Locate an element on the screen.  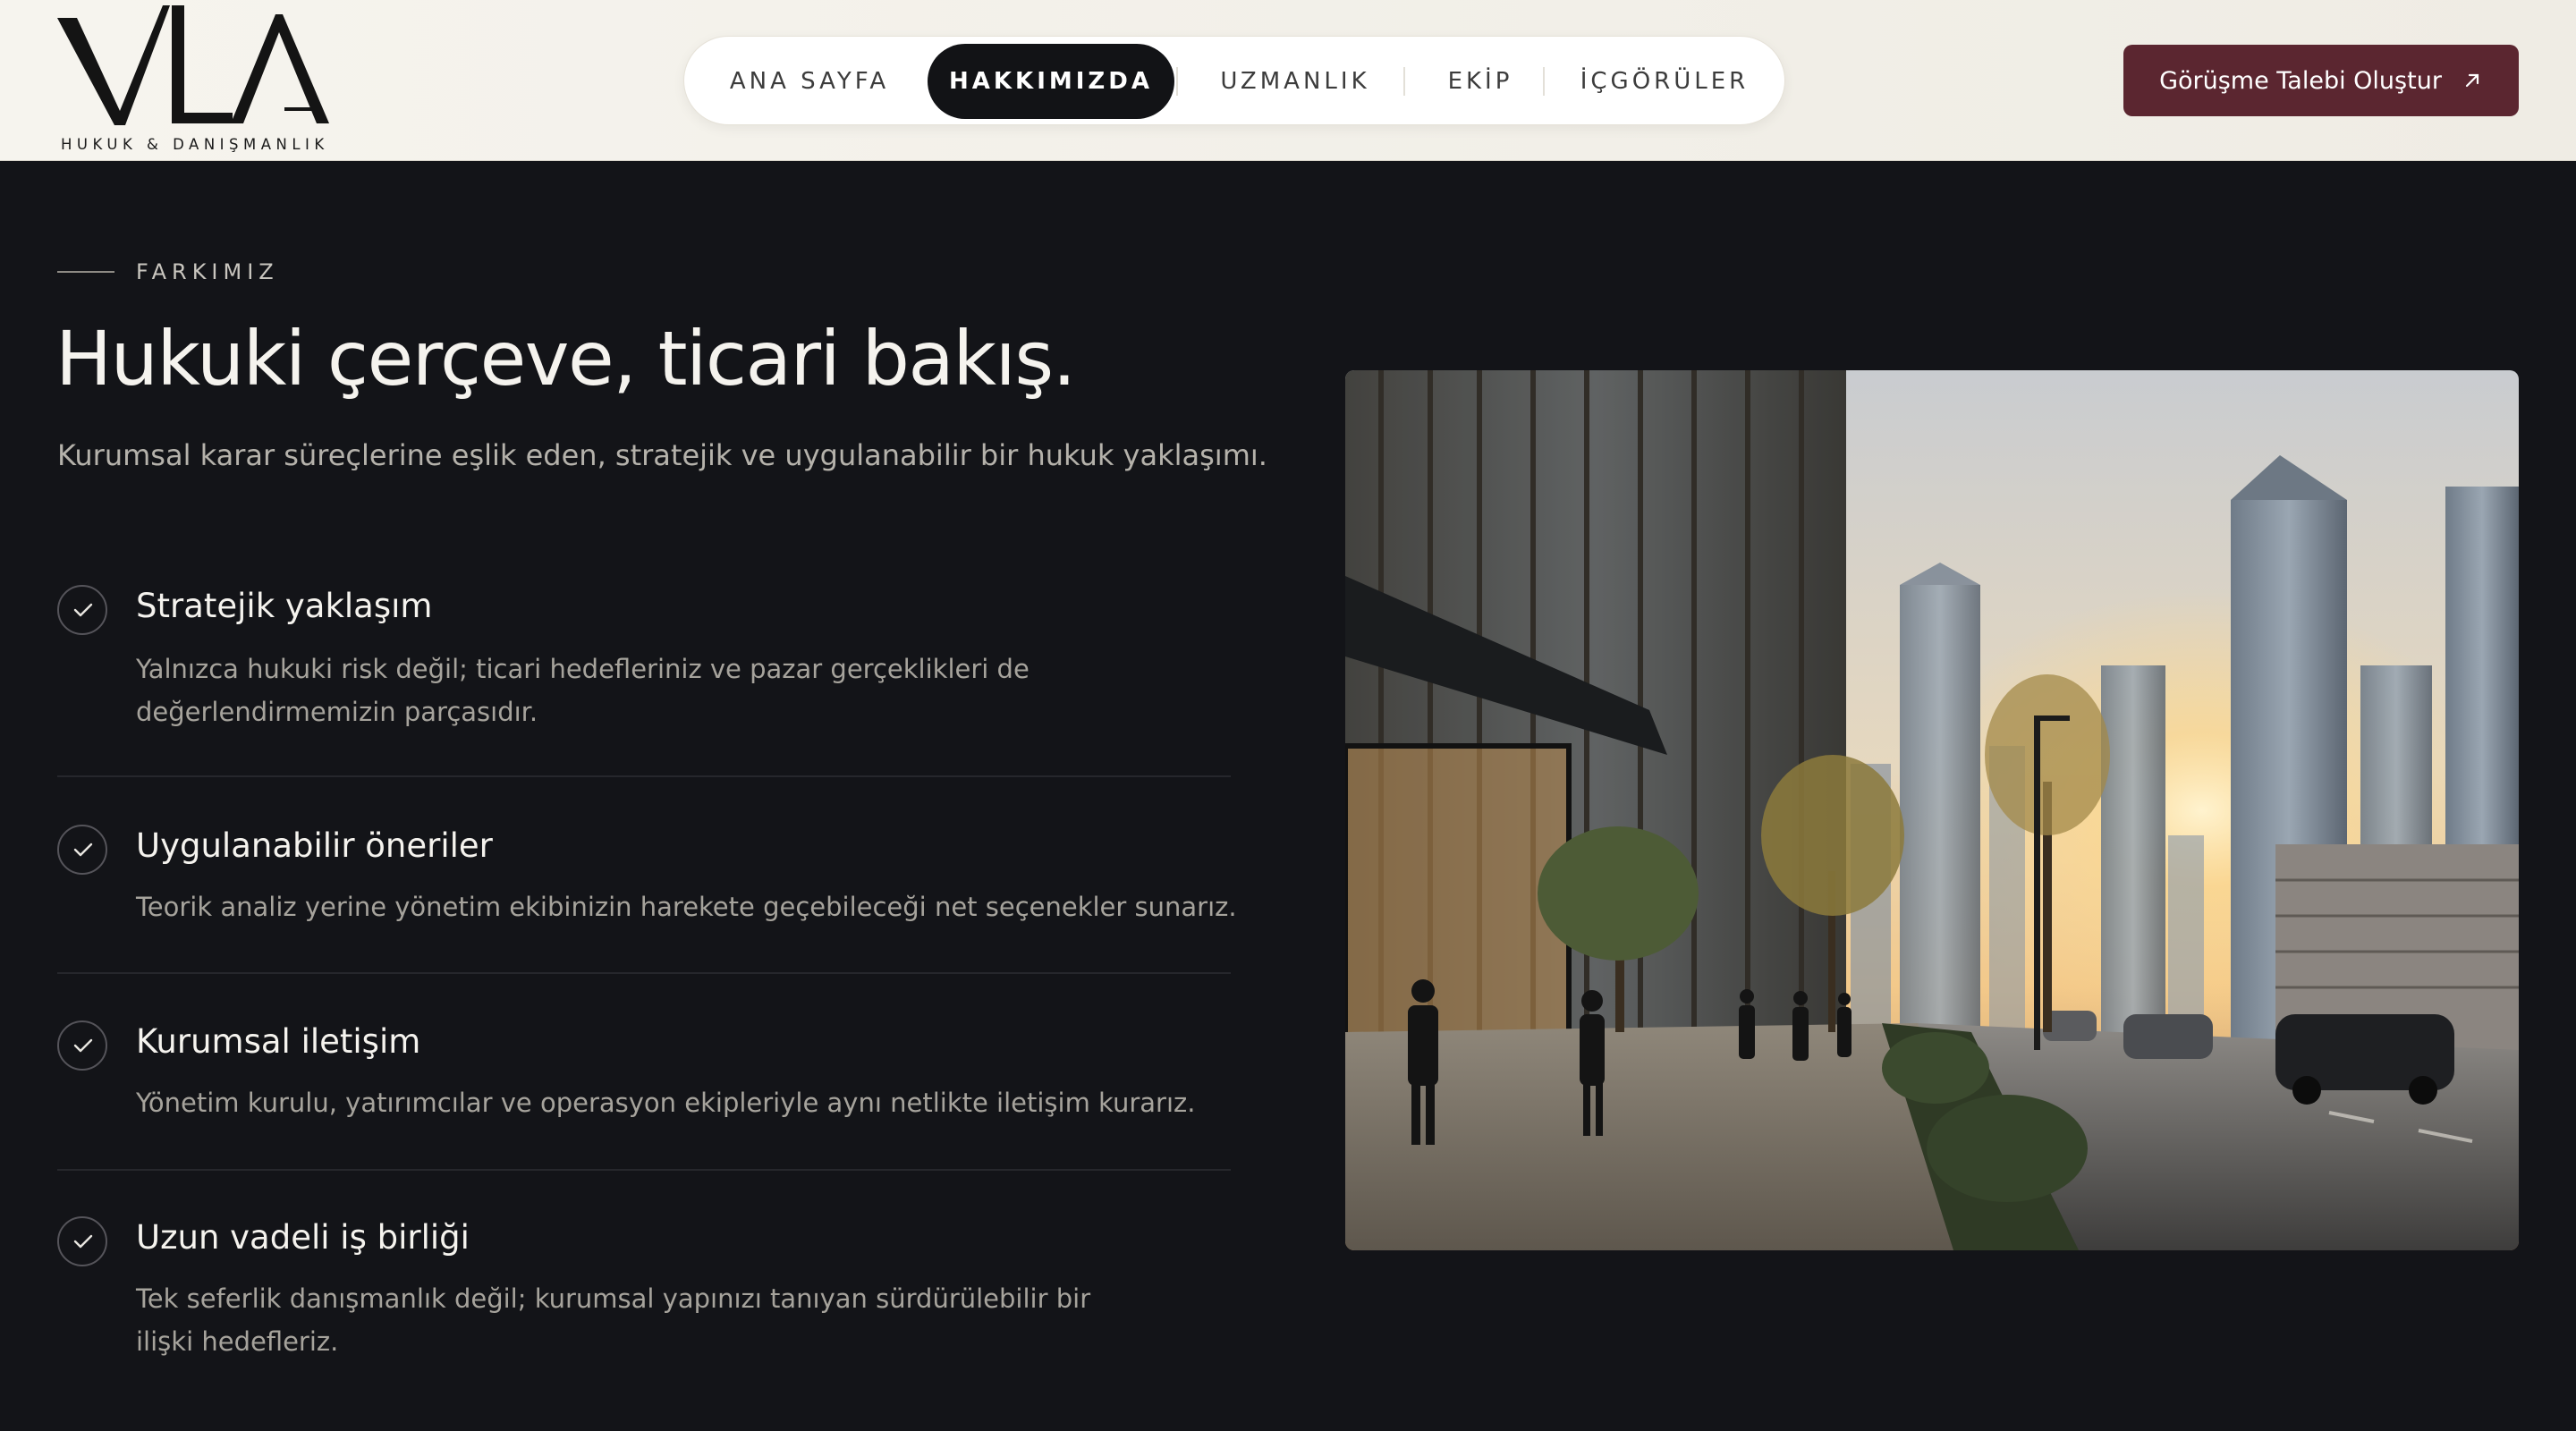
arrow-up-right-icon is located at coordinates (2472, 80).